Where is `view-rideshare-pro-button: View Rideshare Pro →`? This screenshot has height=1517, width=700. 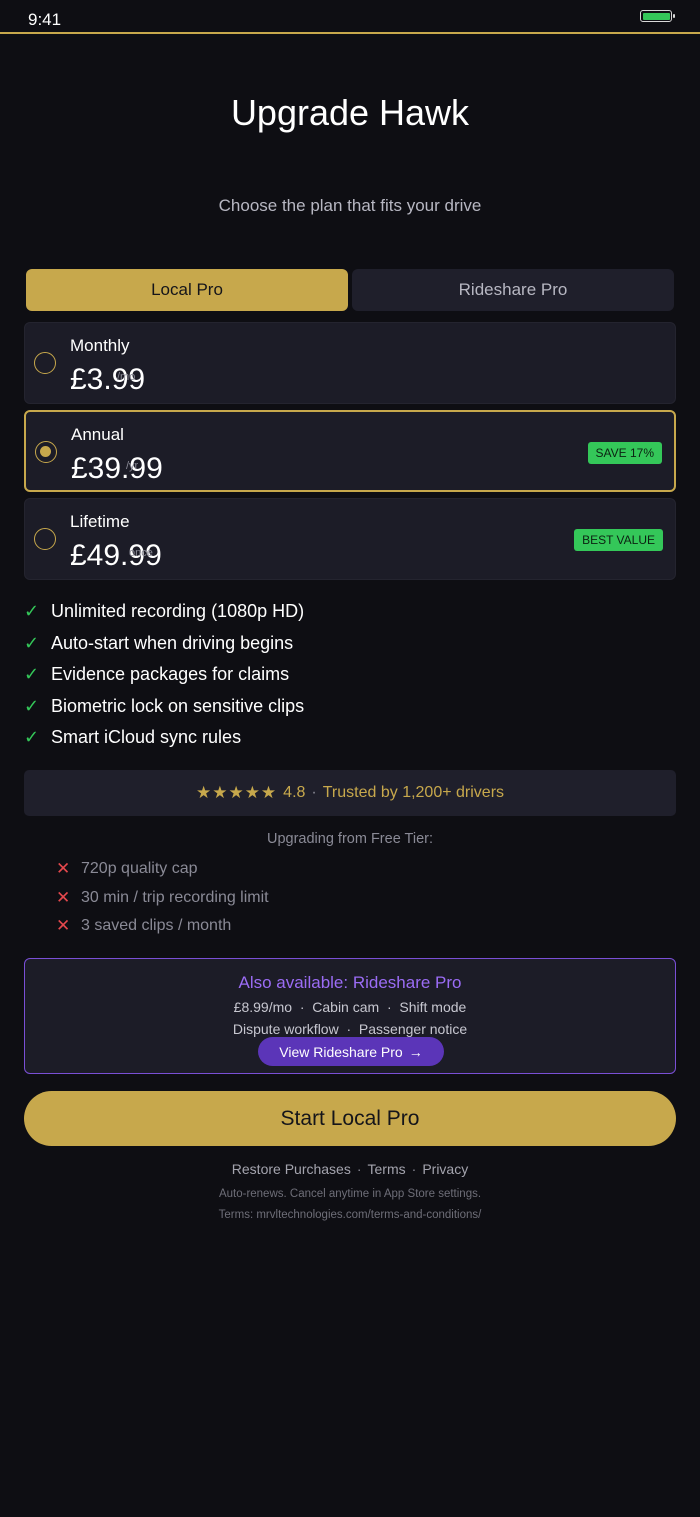
view-rideshare-pro-button: View Rideshare Pro → is located at coordinates (351, 1051).